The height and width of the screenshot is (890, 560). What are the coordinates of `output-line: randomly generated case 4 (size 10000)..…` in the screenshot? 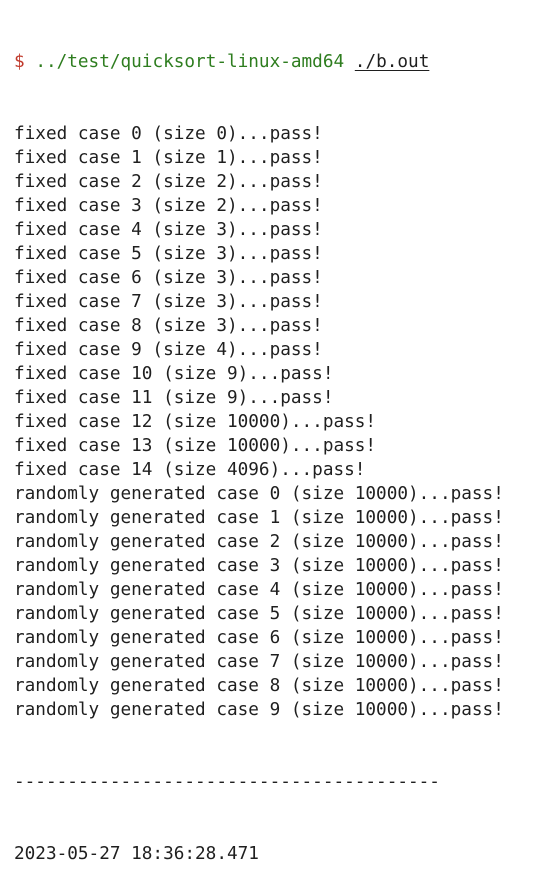 It's located at (259, 590).